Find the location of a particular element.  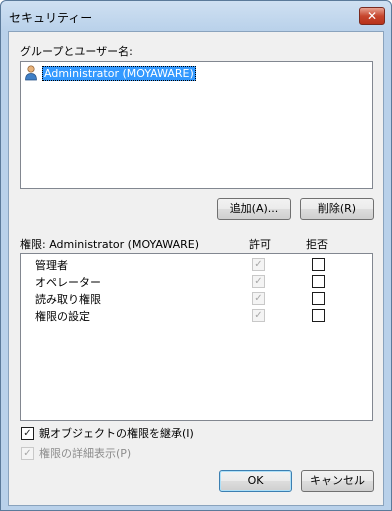

close-icon: ✕ is located at coordinates (372, 16).